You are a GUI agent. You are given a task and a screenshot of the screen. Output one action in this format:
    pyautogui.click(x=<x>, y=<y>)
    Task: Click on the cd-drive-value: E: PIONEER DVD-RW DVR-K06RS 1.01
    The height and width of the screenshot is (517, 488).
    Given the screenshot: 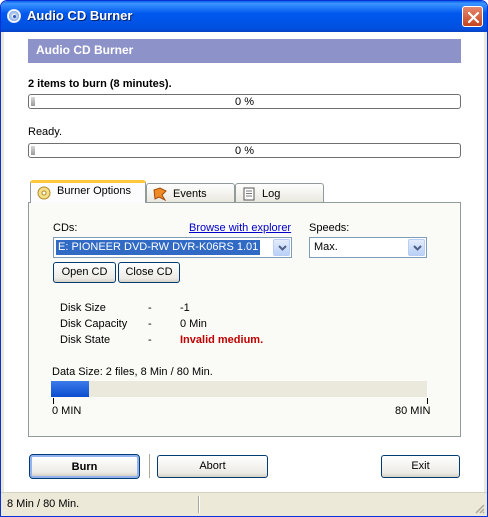 What is the action you would take?
    pyautogui.click(x=158, y=247)
    